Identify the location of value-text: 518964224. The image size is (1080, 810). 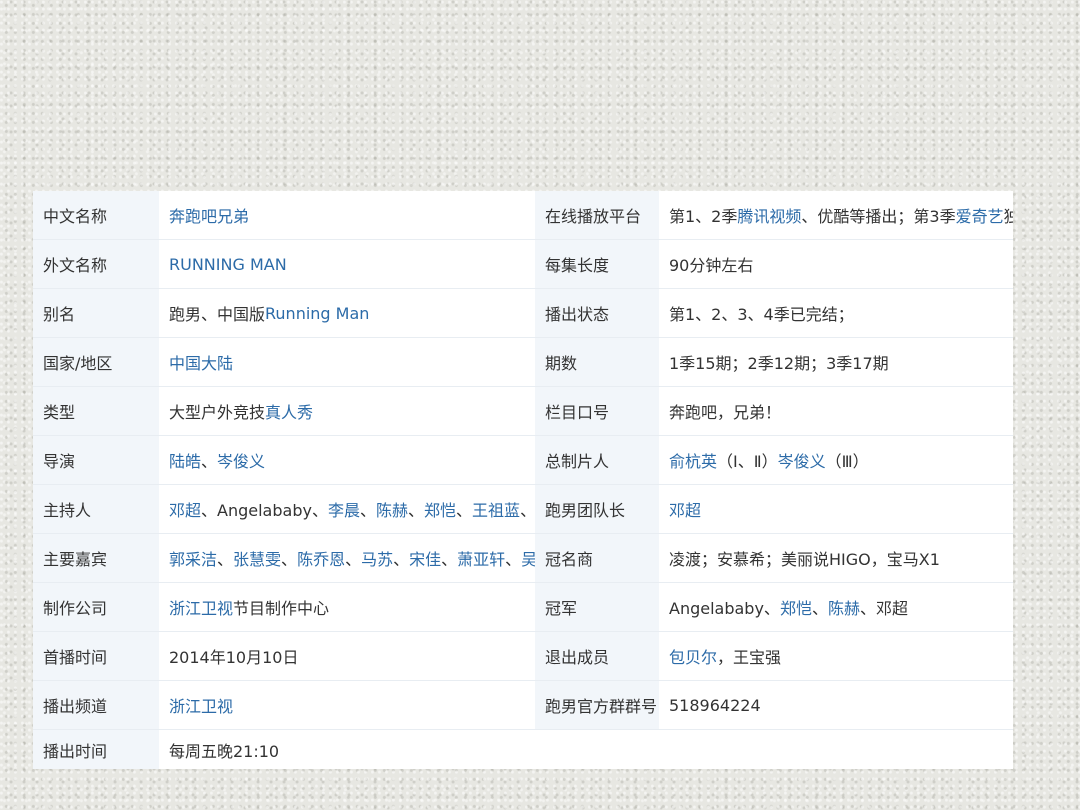
(715, 705).